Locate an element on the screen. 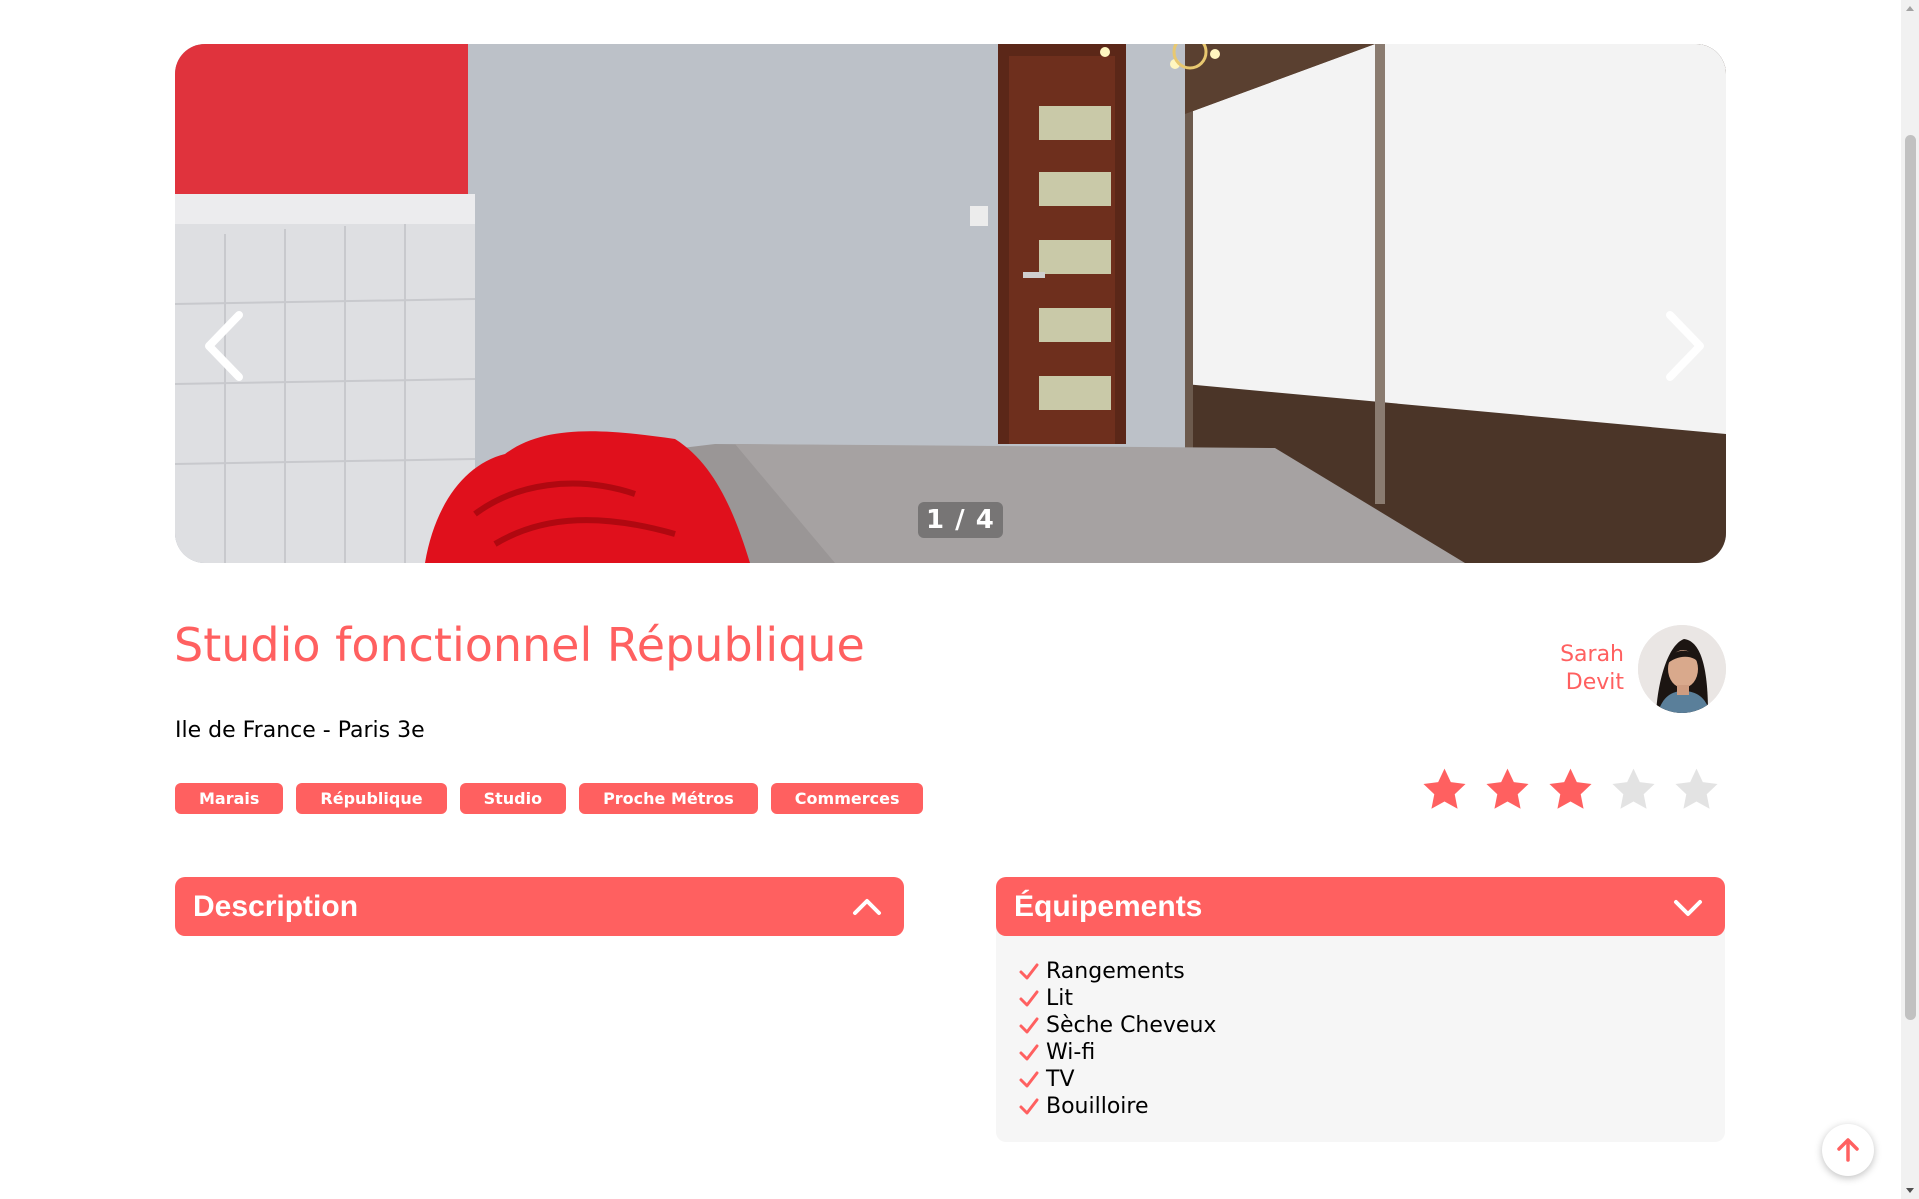 The height and width of the screenshot is (1199, 1919). carousel-next-button is located at coordinates (1684, 346).